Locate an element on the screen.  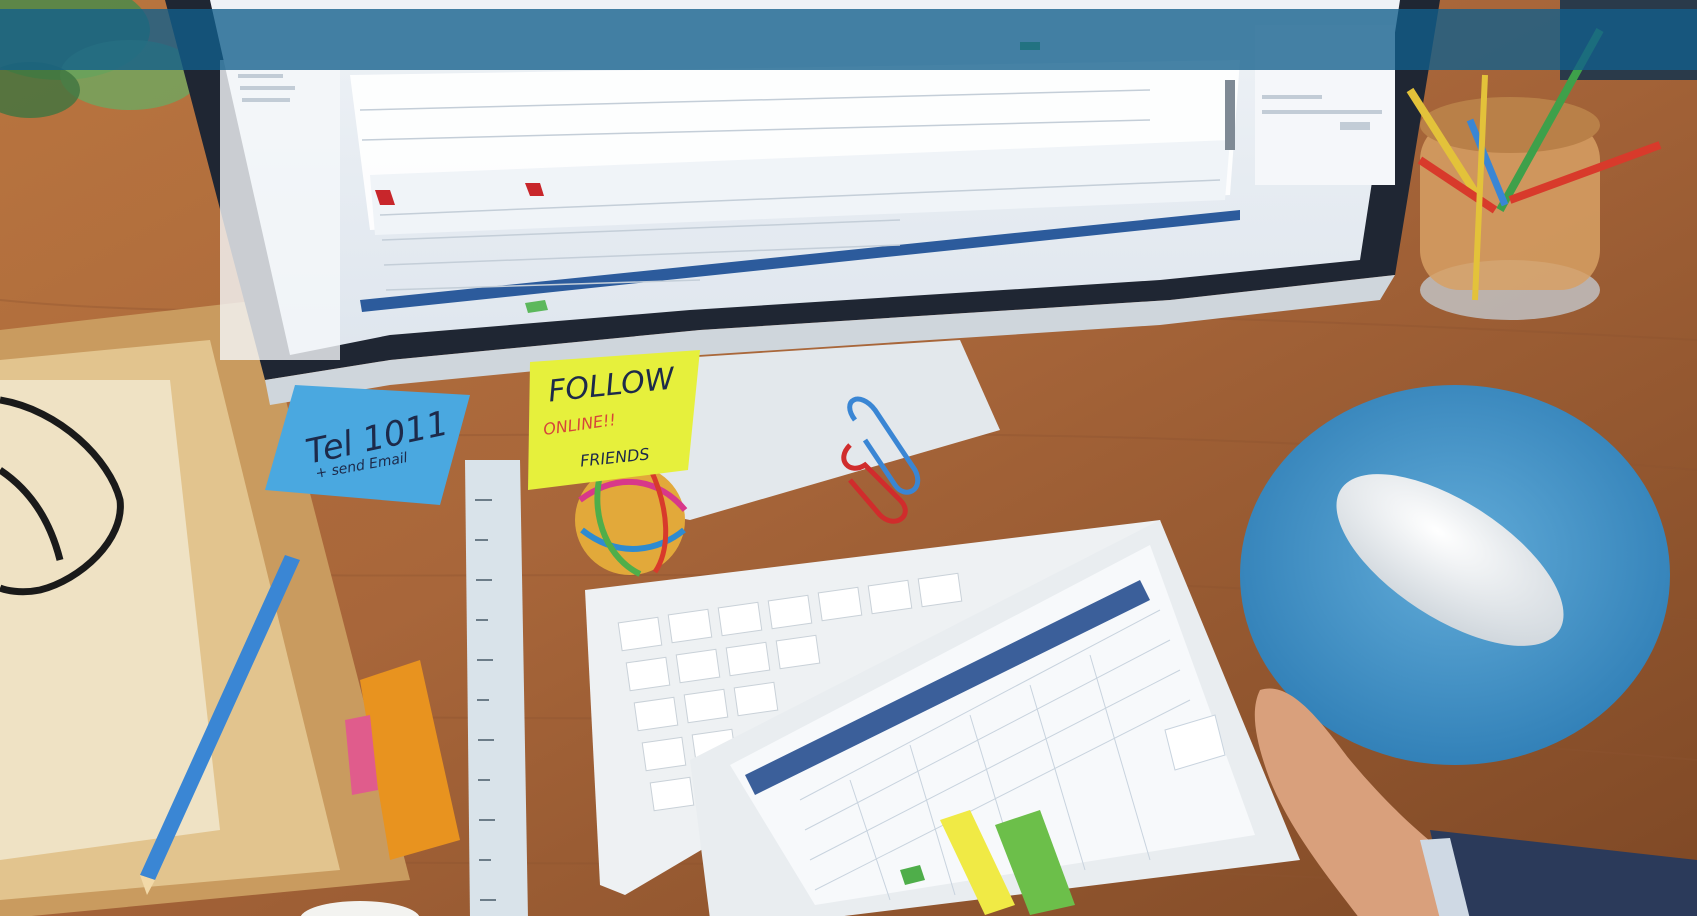
sticky-note-yellow is located at coordinates (614, 420).